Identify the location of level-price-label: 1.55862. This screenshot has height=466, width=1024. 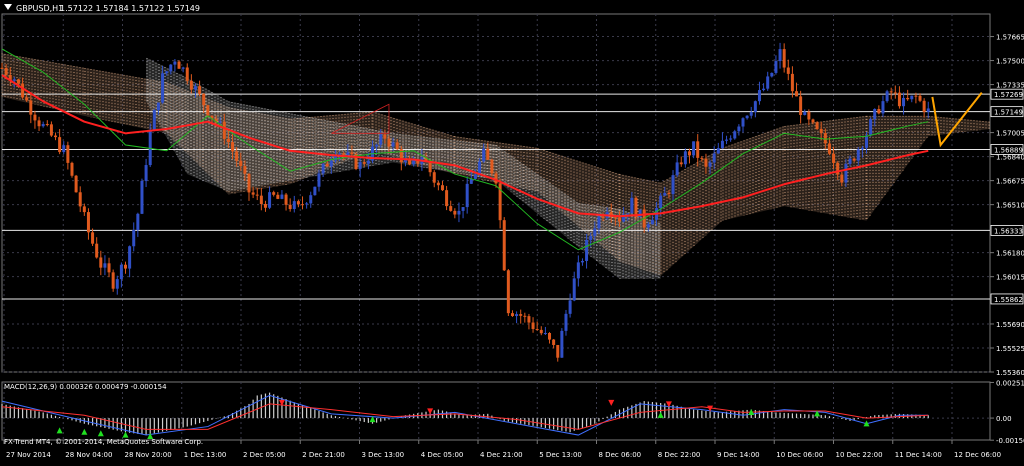
(1008, 300).